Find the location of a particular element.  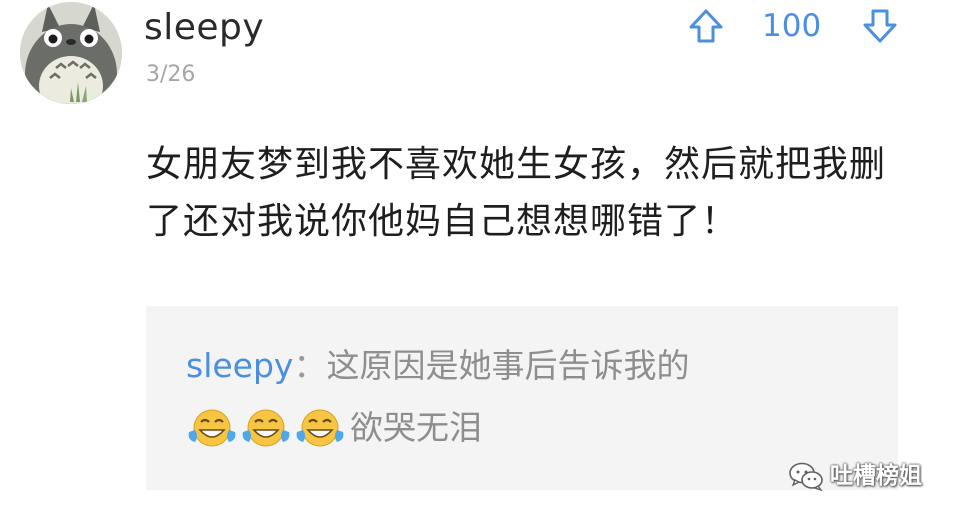

upvote-button is located at coordinates (706, 26).